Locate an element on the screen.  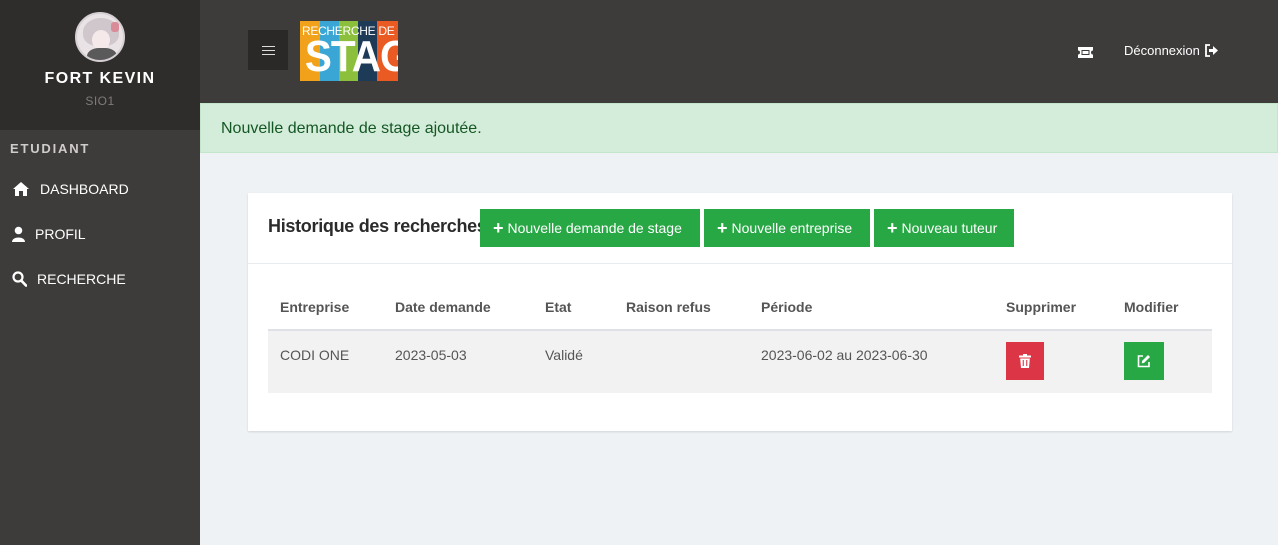
menu-toggle-button is located at coordinates (268, 50).